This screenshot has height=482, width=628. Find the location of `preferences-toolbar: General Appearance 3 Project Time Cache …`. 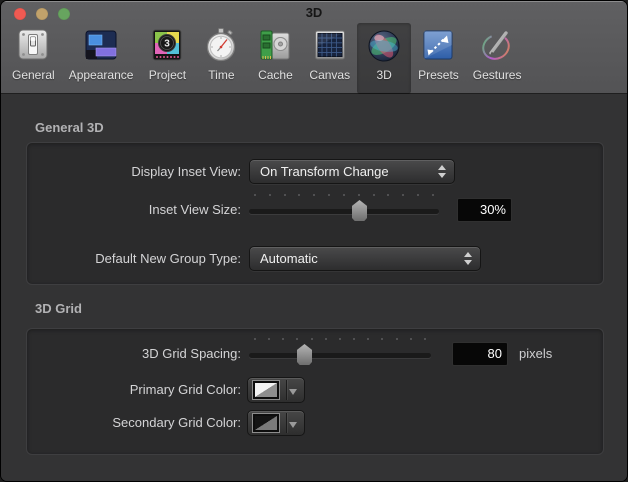

preferences-toolbar: General Appearance 3 Project Time Cache … is located at coordinates (314, 58).